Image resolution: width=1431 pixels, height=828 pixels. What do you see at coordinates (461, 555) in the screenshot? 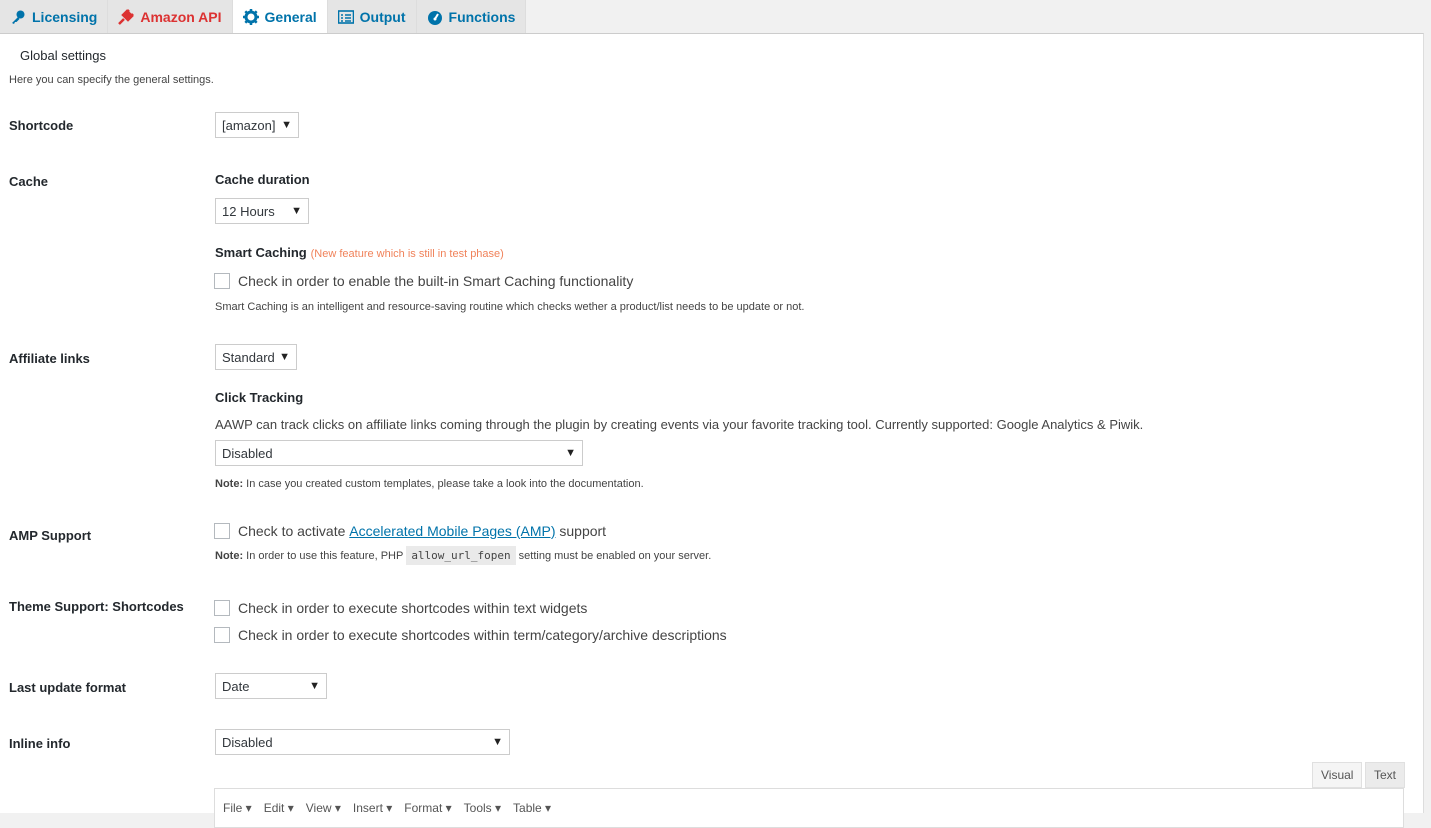
I see `php-setting-code: allow_url_fopen` at bounding box center [461, 555].